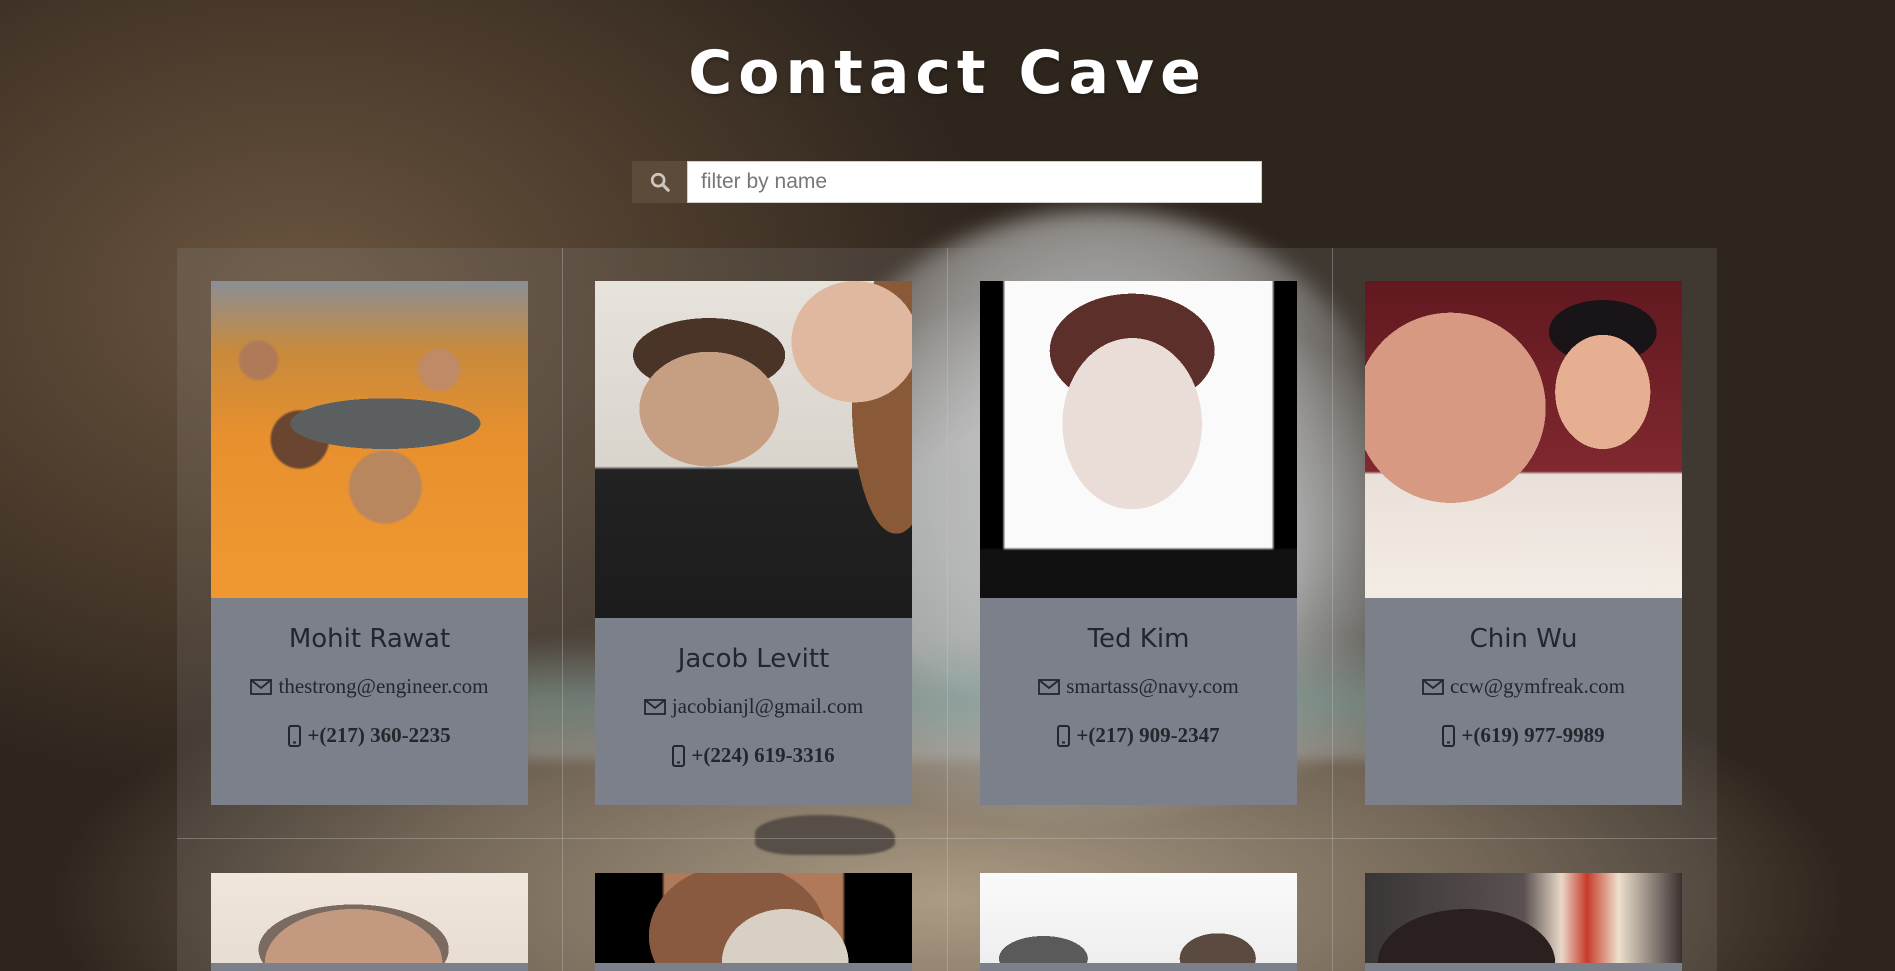 This screenshot has height=971, width=1895. I want to click on contact-phone: +(217) 909-2347, so click(1147, 735).